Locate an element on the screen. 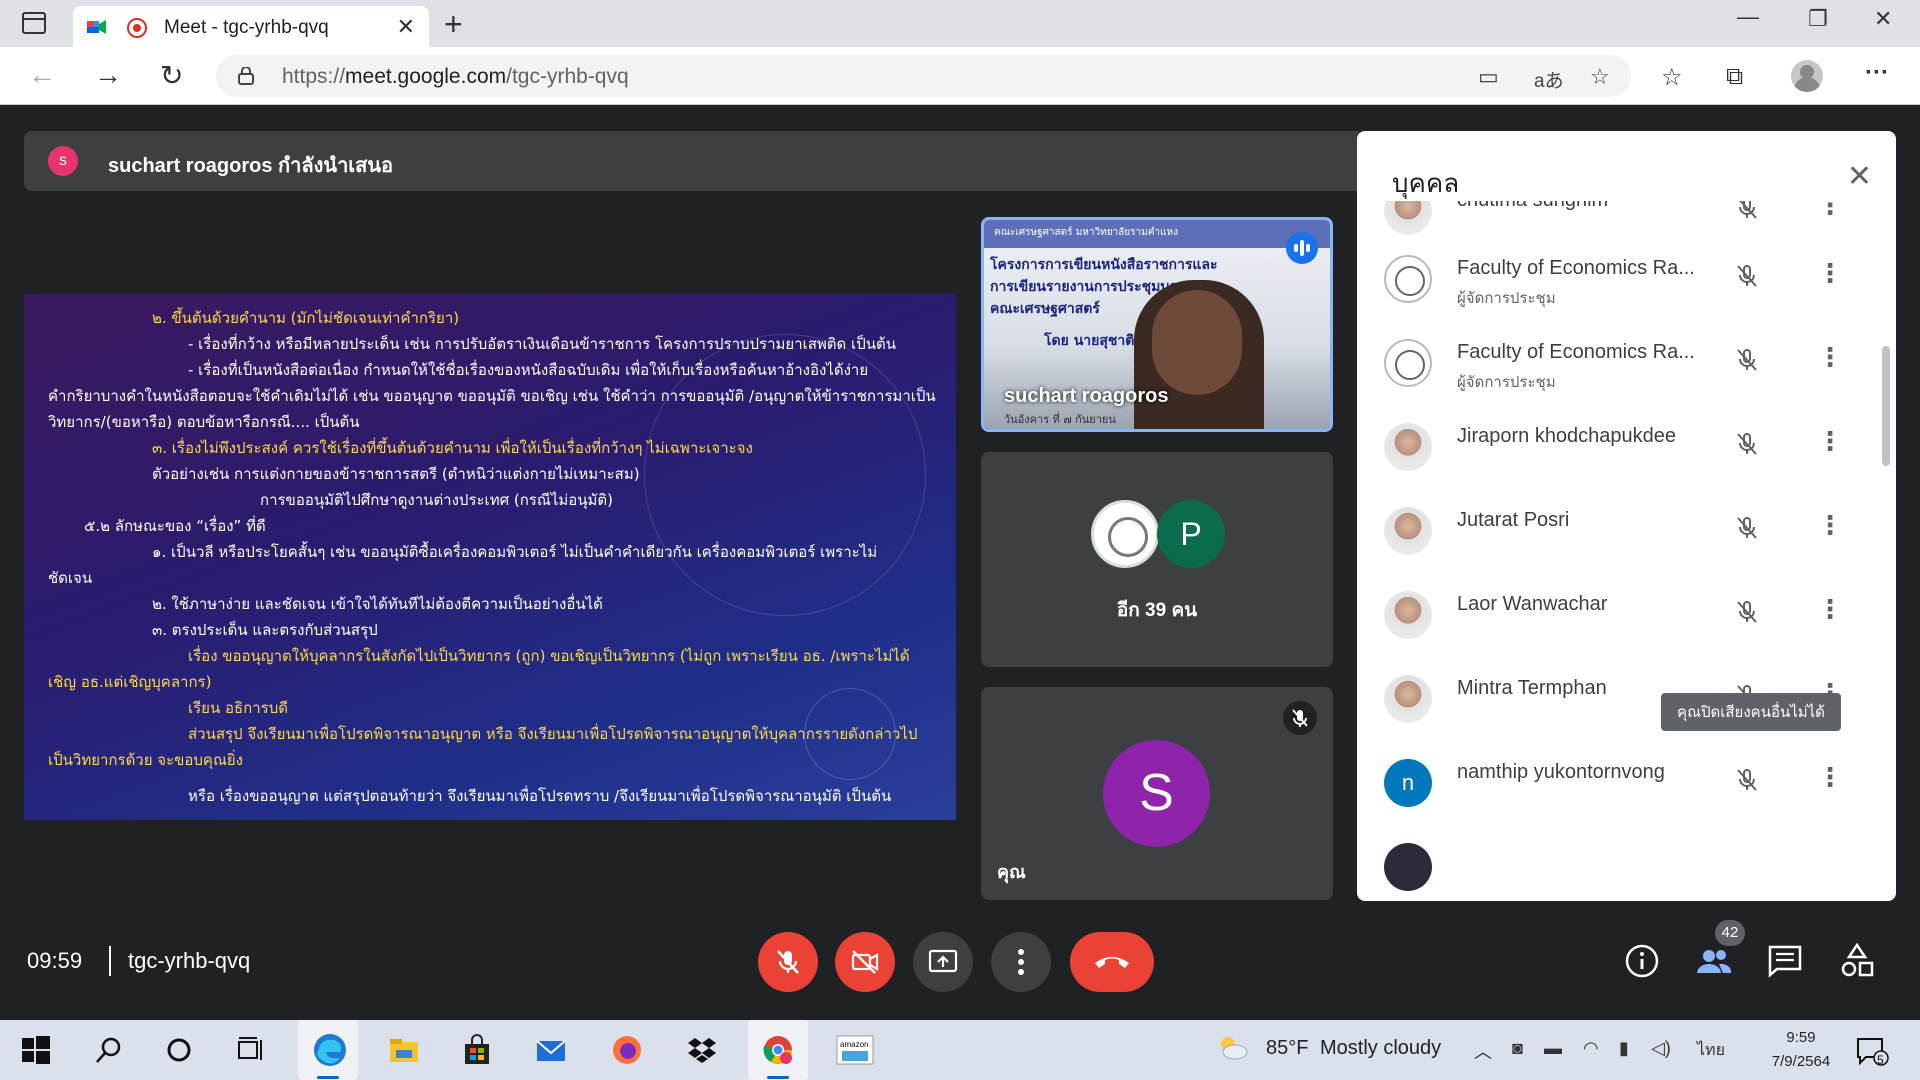 The width and height of the screenshot is (1920, 1080). mail-icon is located at coordinates (551, 1050).